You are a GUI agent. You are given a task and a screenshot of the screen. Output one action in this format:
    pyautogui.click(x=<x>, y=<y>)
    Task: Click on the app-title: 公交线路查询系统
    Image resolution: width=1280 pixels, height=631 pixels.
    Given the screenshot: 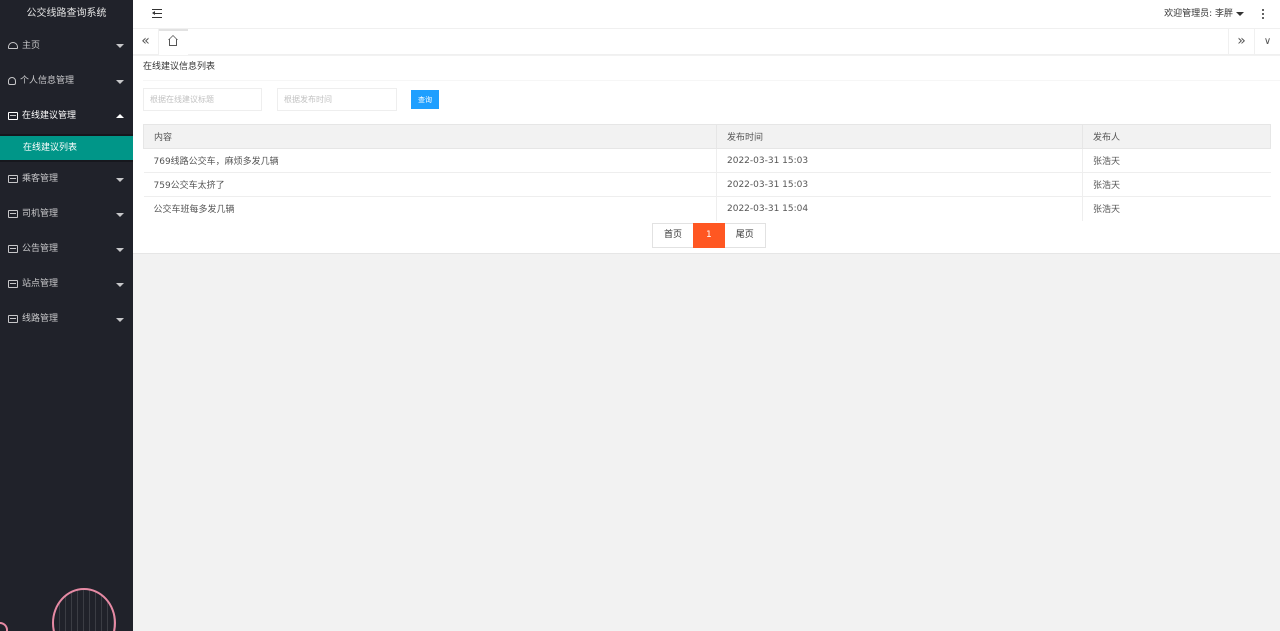 What is the action you would take?
    pyautogui.click(x=66, y=13)
    